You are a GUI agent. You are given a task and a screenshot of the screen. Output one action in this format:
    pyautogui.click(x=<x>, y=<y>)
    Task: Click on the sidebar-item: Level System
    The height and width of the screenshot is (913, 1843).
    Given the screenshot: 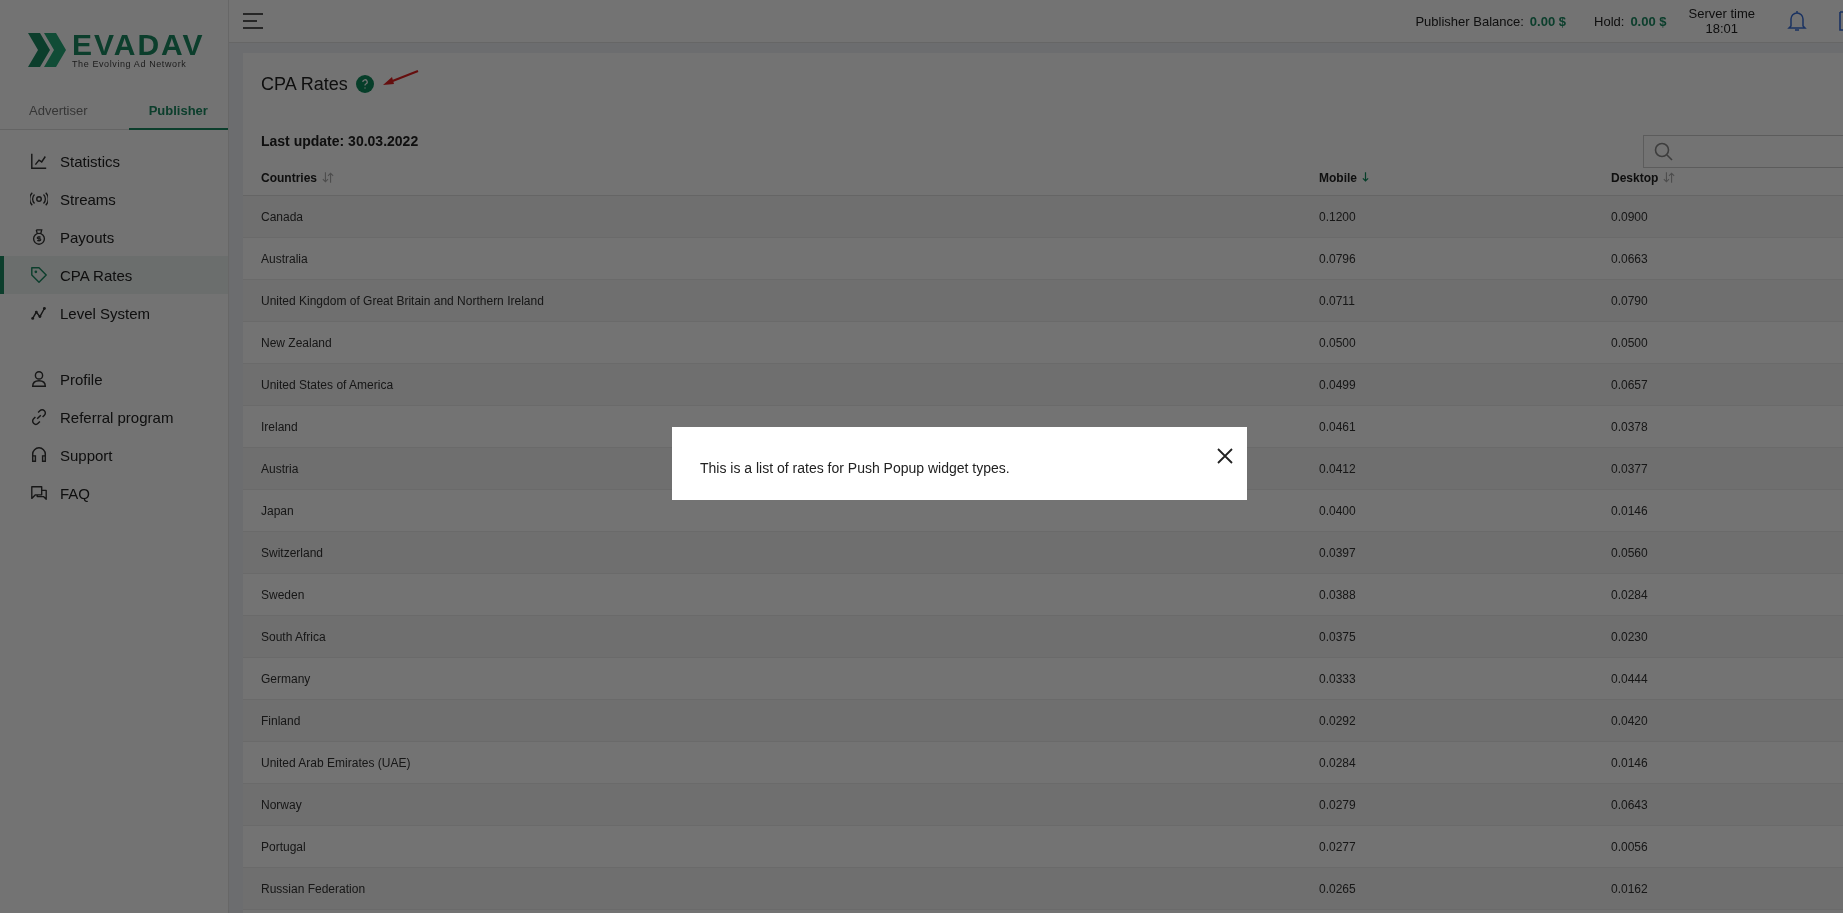 What is the action you would take?
    pyautogui.click(x=114, y=313)
    